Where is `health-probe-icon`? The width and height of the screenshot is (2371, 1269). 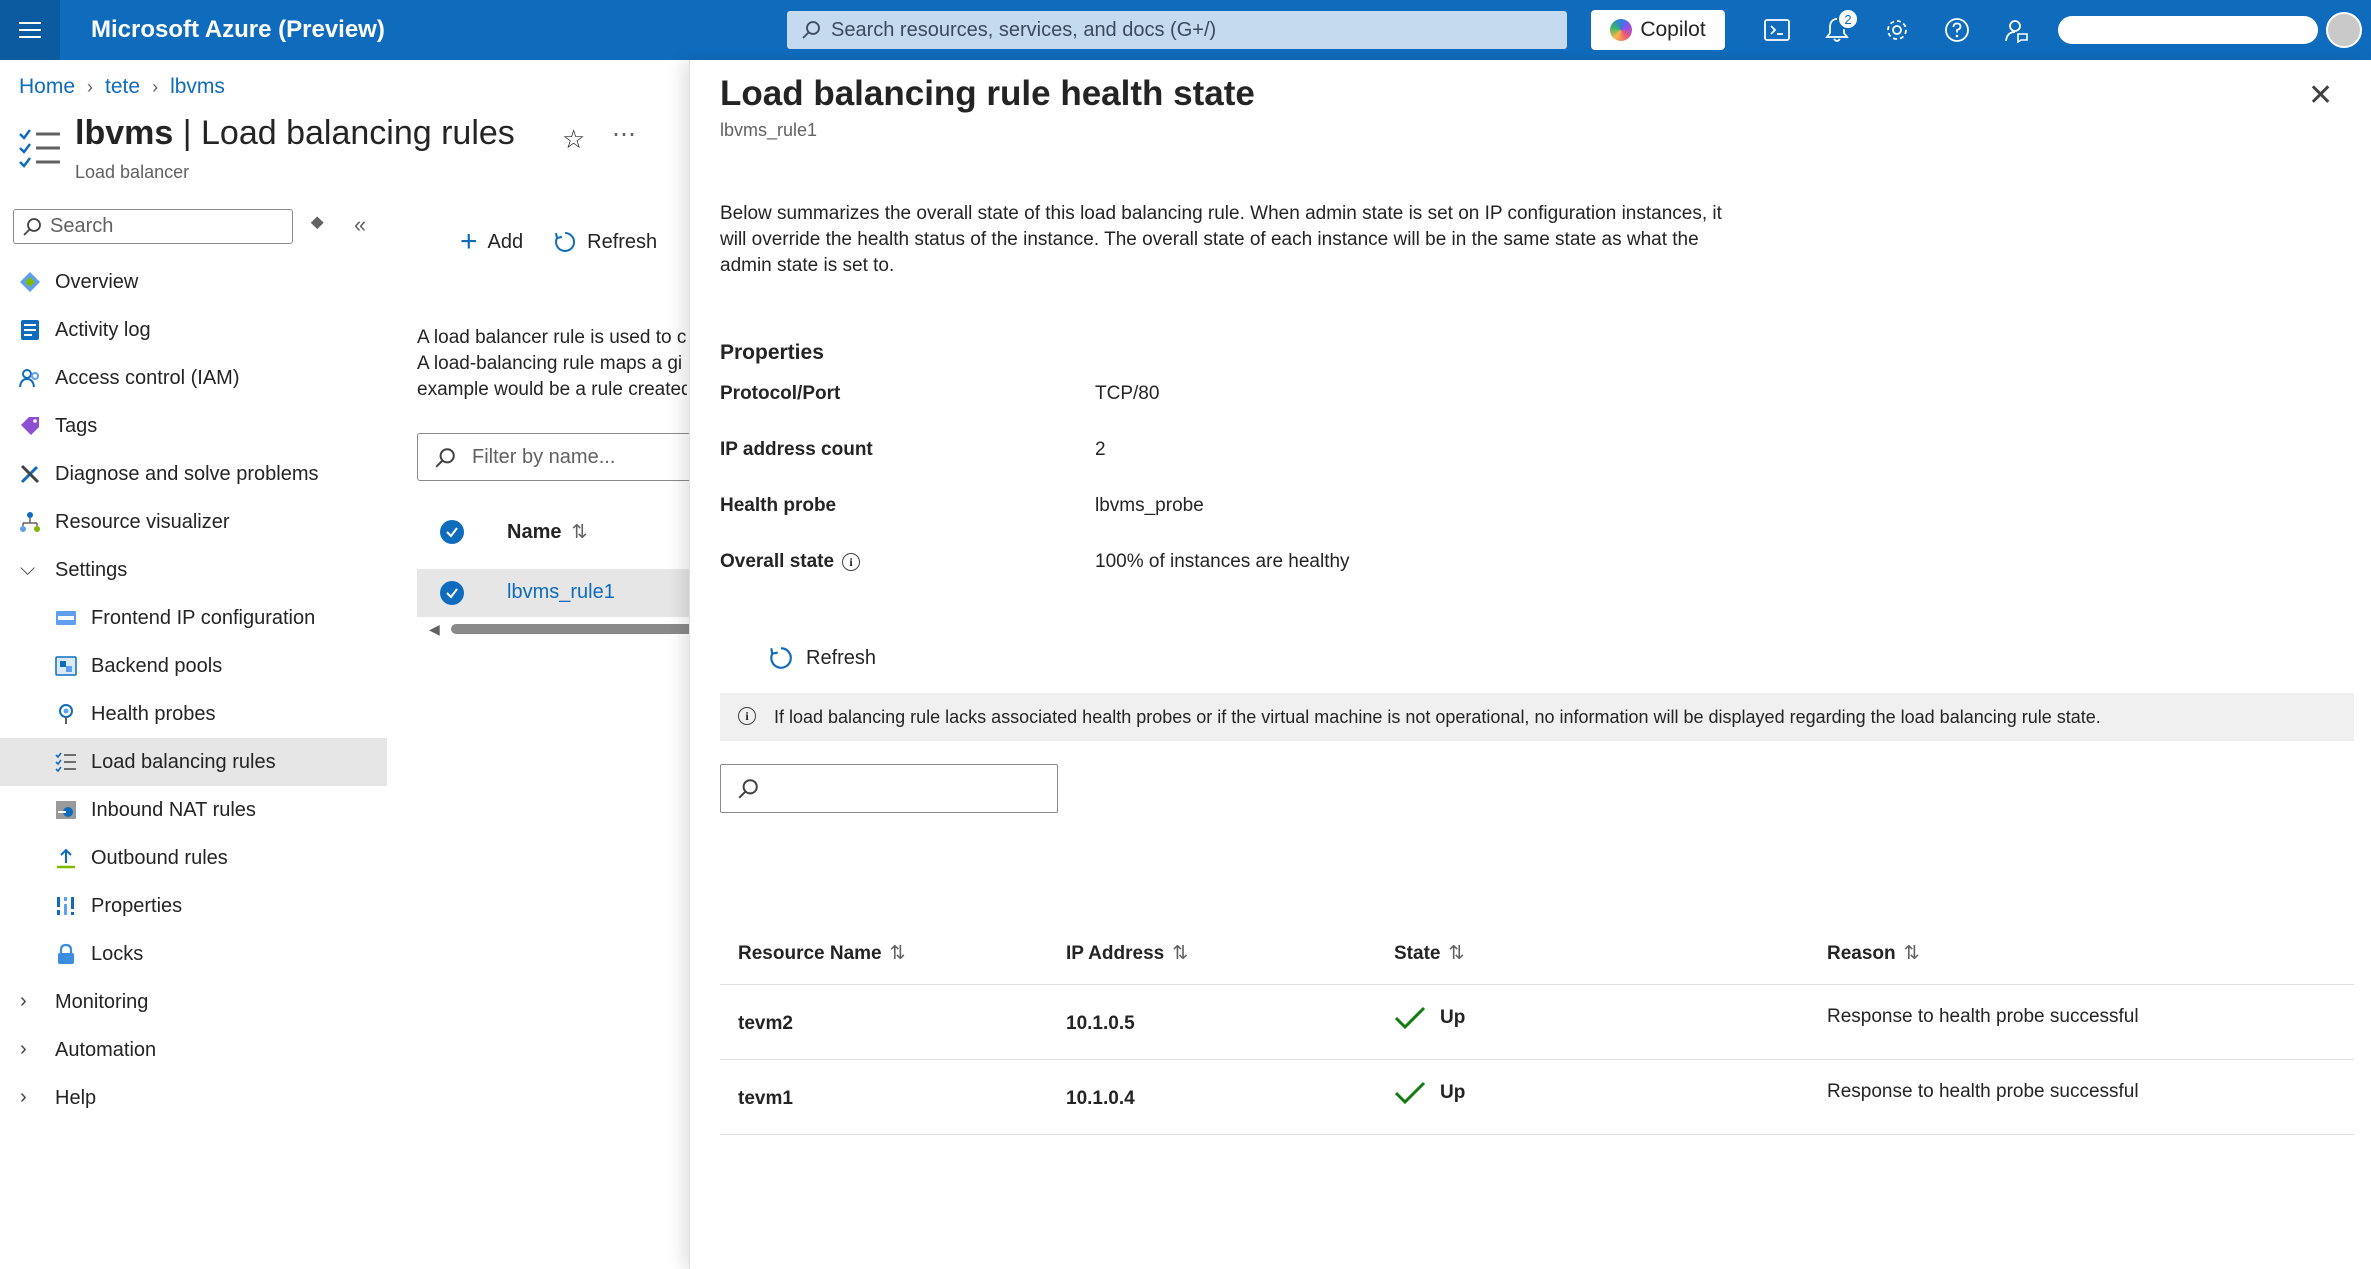 health-probe-icon is located at coordinates (66, 714).